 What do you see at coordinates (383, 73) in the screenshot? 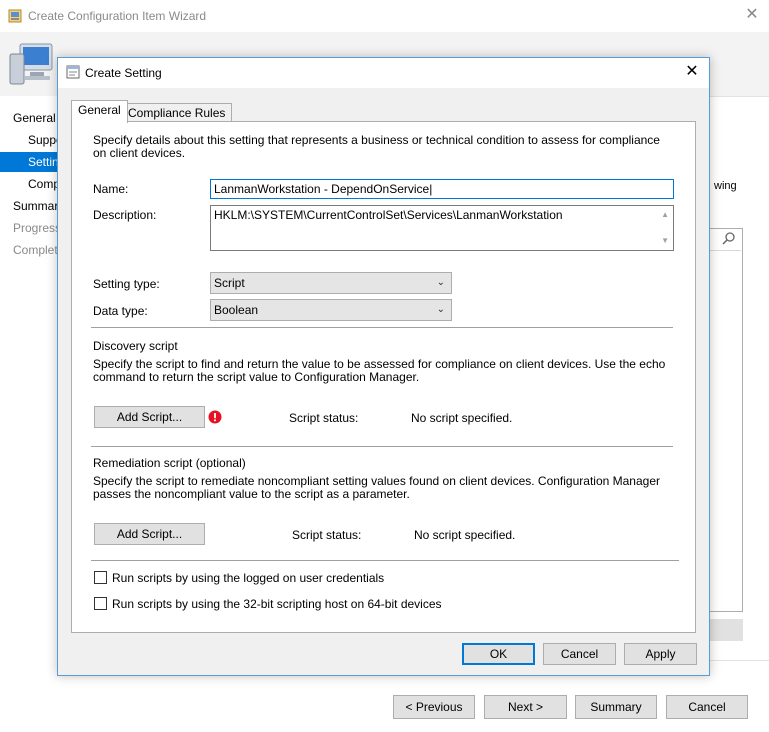
I see `dialog-titlebar: Create Setting ✕` at bounding box center [383, 73].